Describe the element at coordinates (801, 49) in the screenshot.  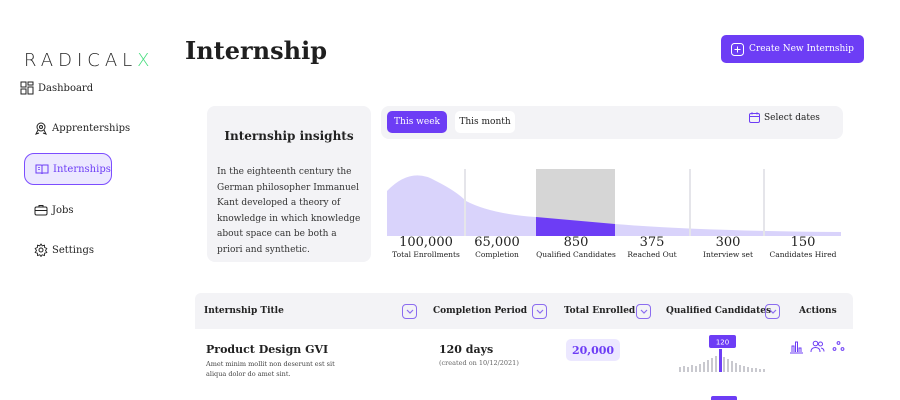
I see `create-button-label: Create New Internship` at that location.